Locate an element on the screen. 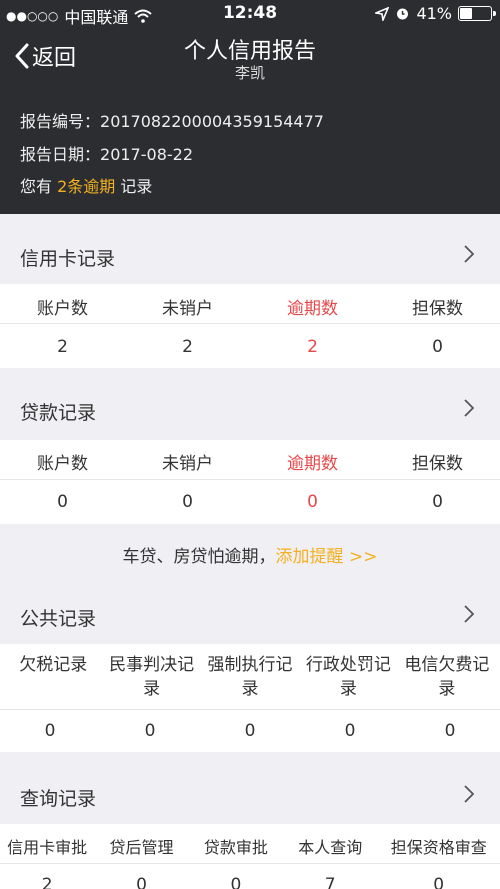  loan-header-open: 未销户 is located at coordinates (187, 464).